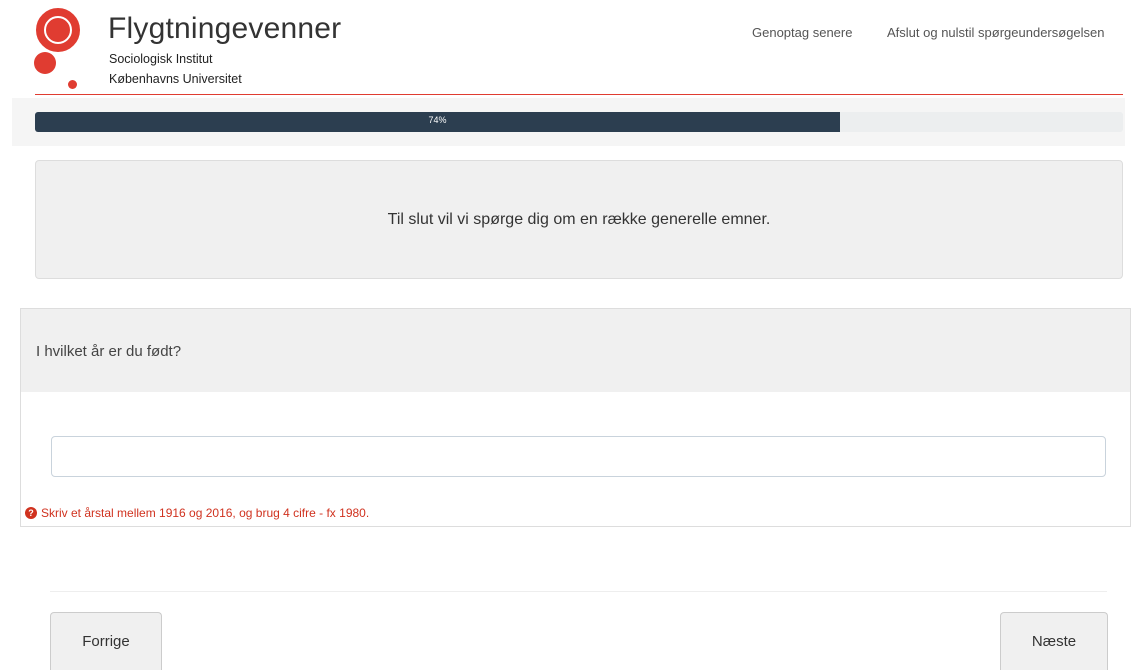  Describe the element at coordinates (175, 79) in the screenshot. I see `brand-subtitle-university: Københavns Universitet` at that location.